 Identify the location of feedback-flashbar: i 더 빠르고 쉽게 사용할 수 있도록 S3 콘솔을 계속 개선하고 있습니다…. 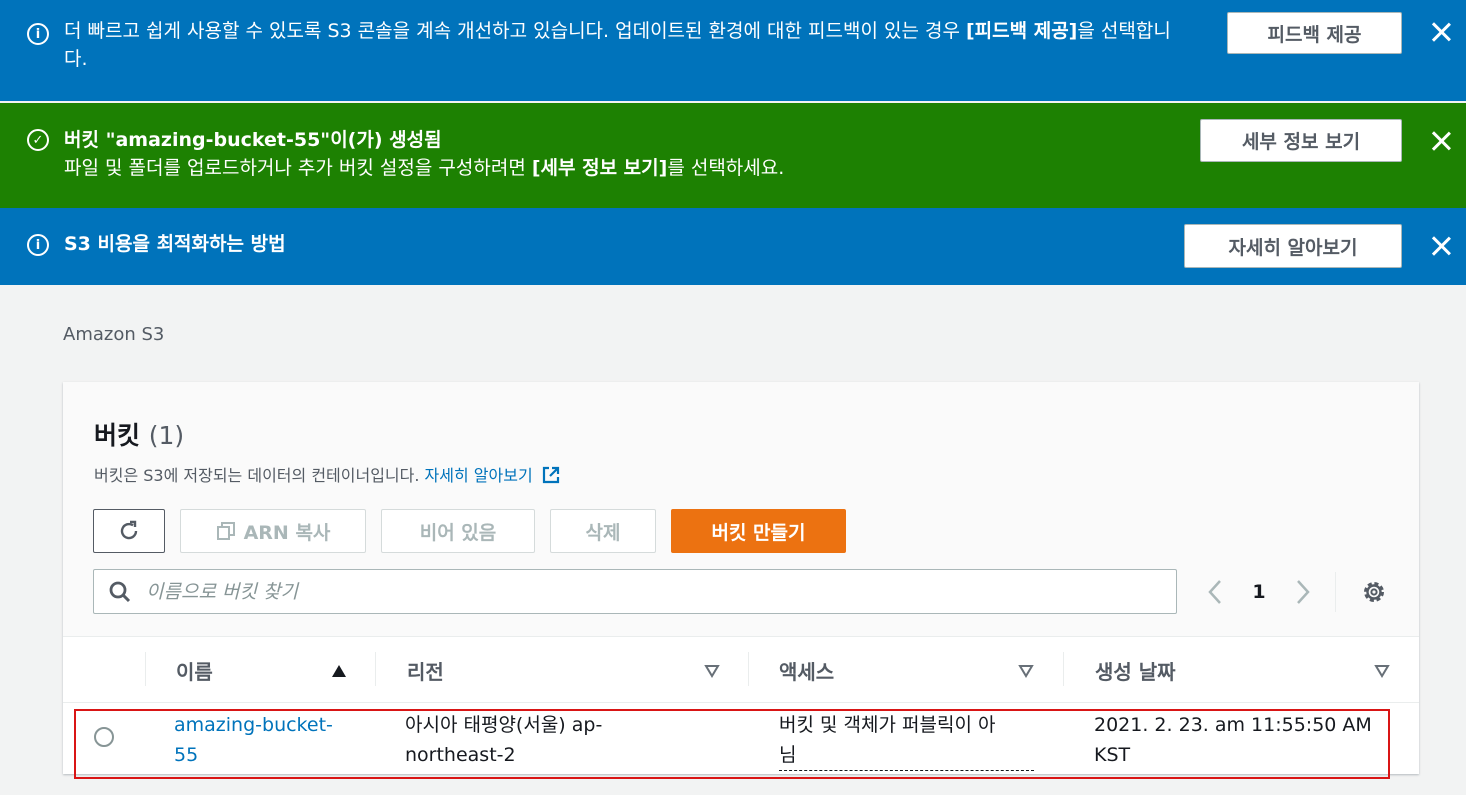
(733, 50).